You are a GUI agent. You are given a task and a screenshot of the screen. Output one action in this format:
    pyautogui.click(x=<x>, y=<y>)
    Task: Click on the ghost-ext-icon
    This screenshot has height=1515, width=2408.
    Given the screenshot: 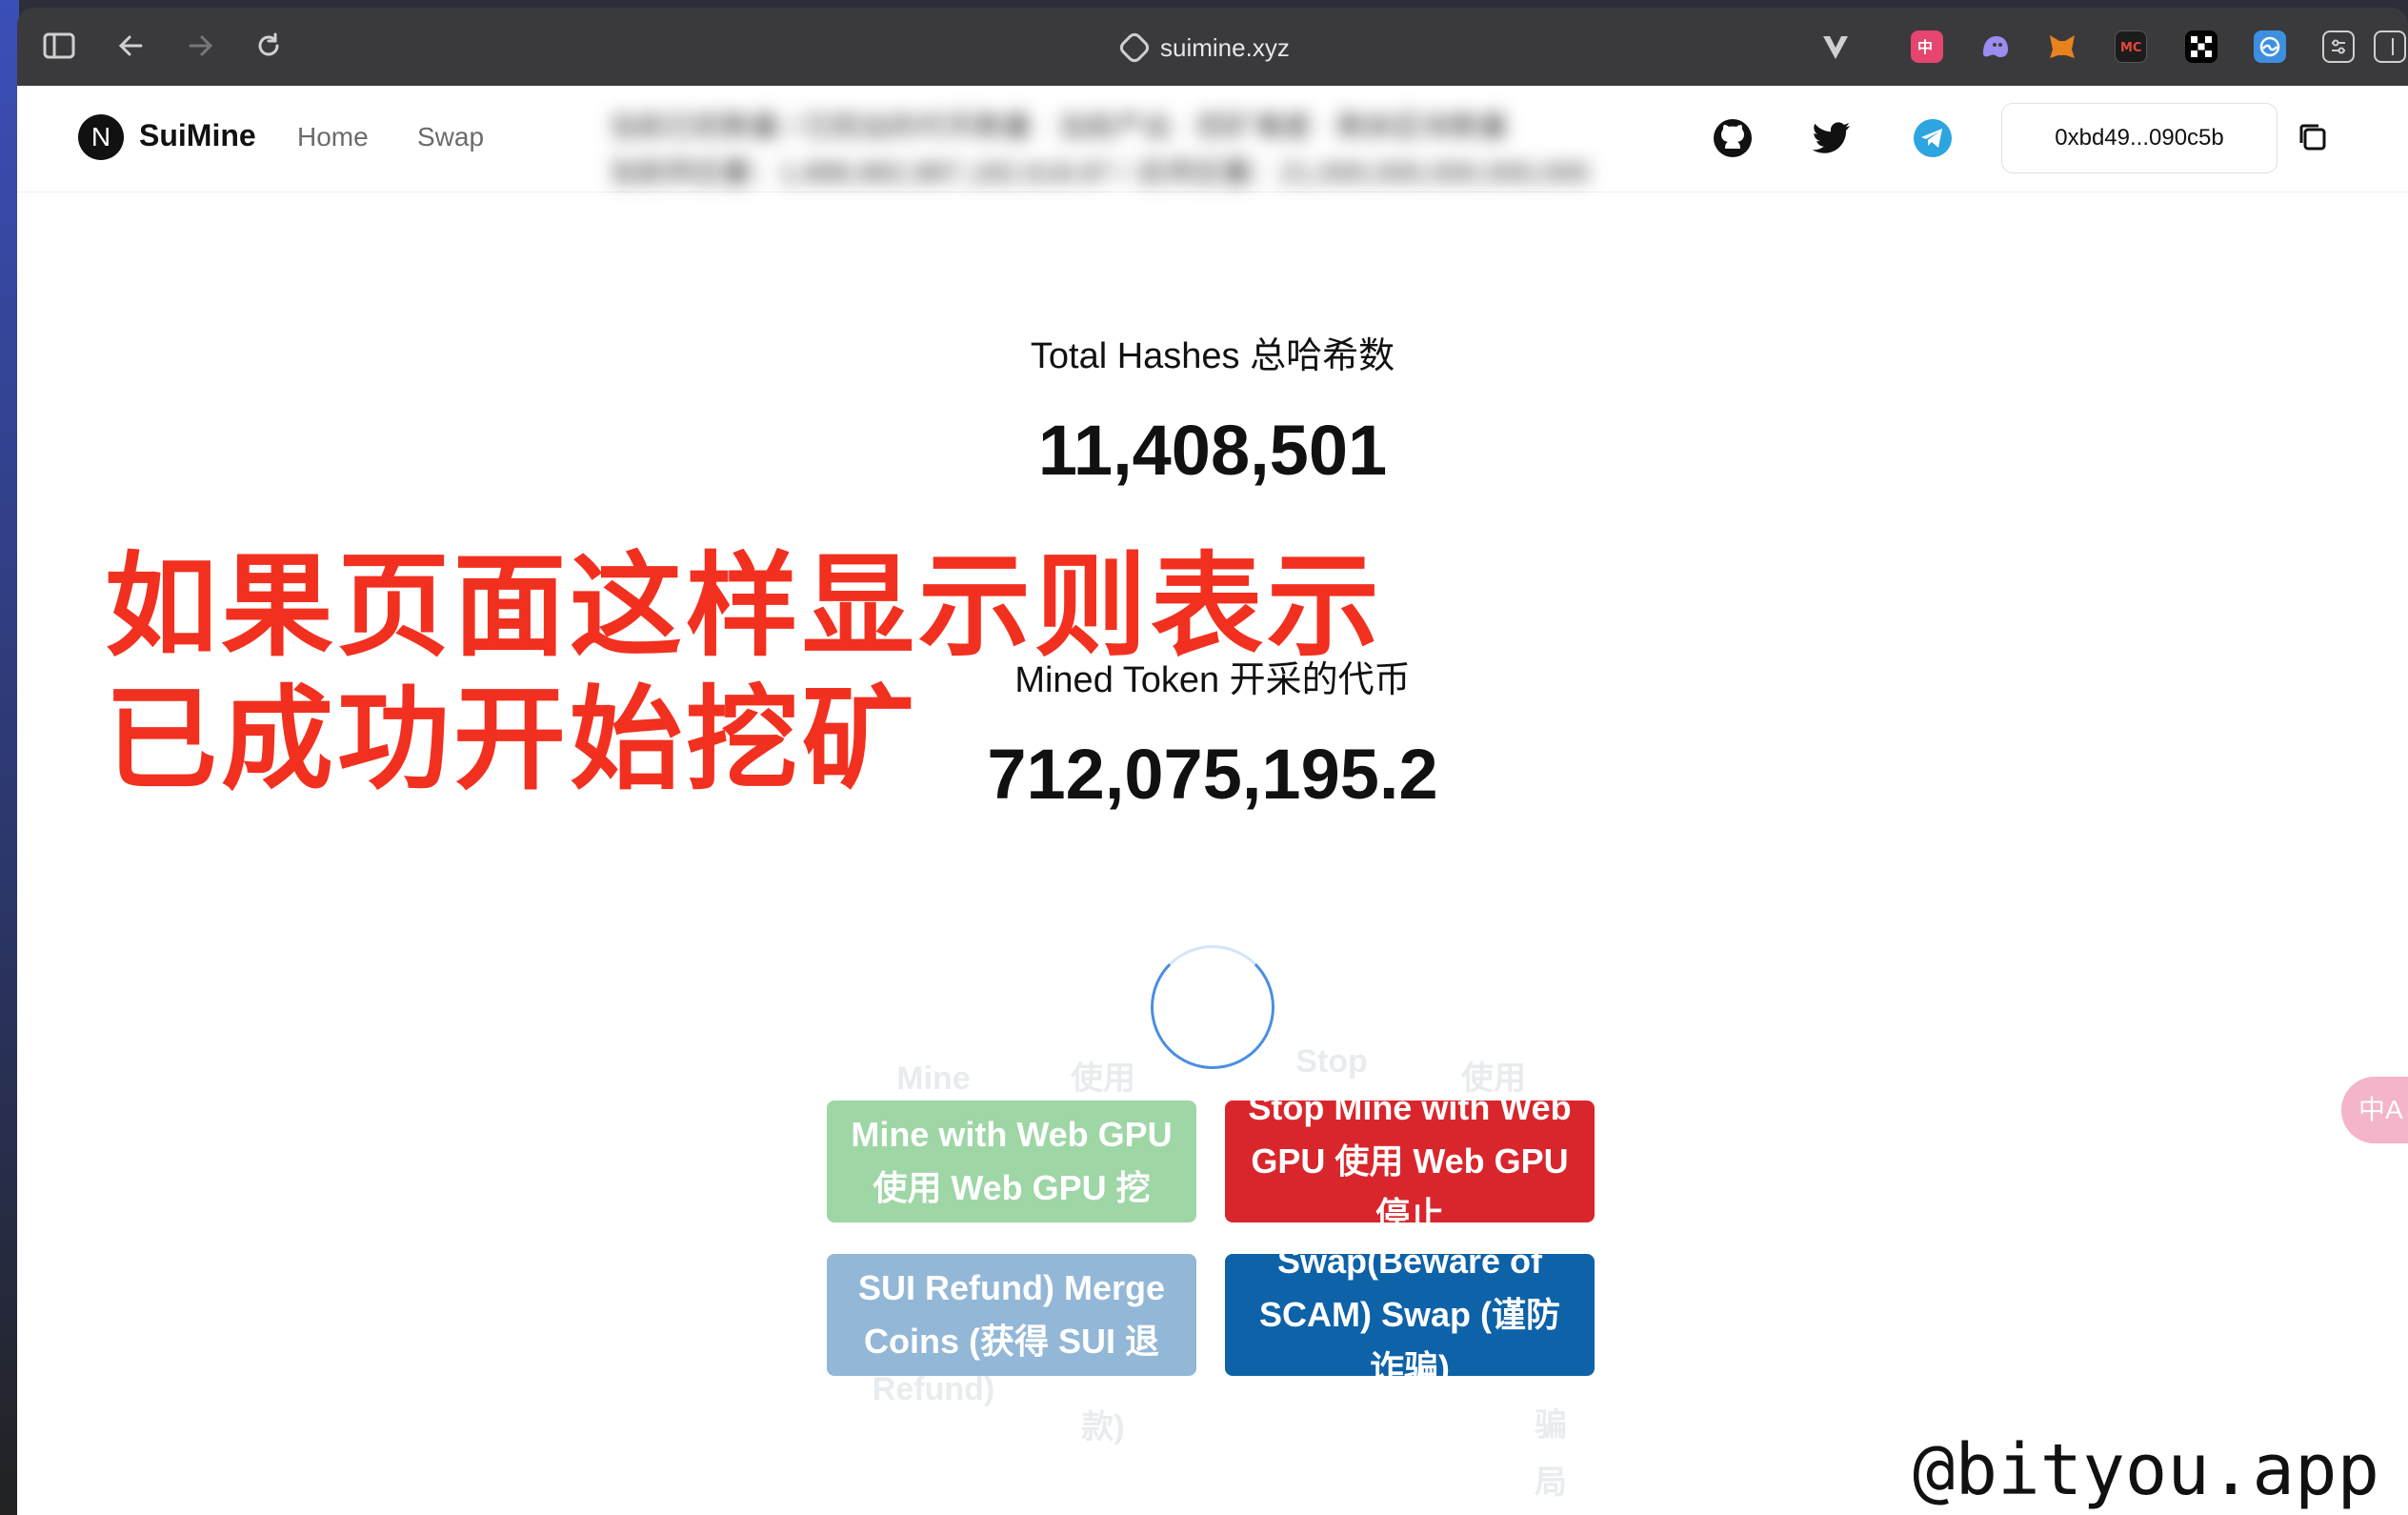 What is the action you would take?
    pyautogui.click(x=1995, y=47)
    